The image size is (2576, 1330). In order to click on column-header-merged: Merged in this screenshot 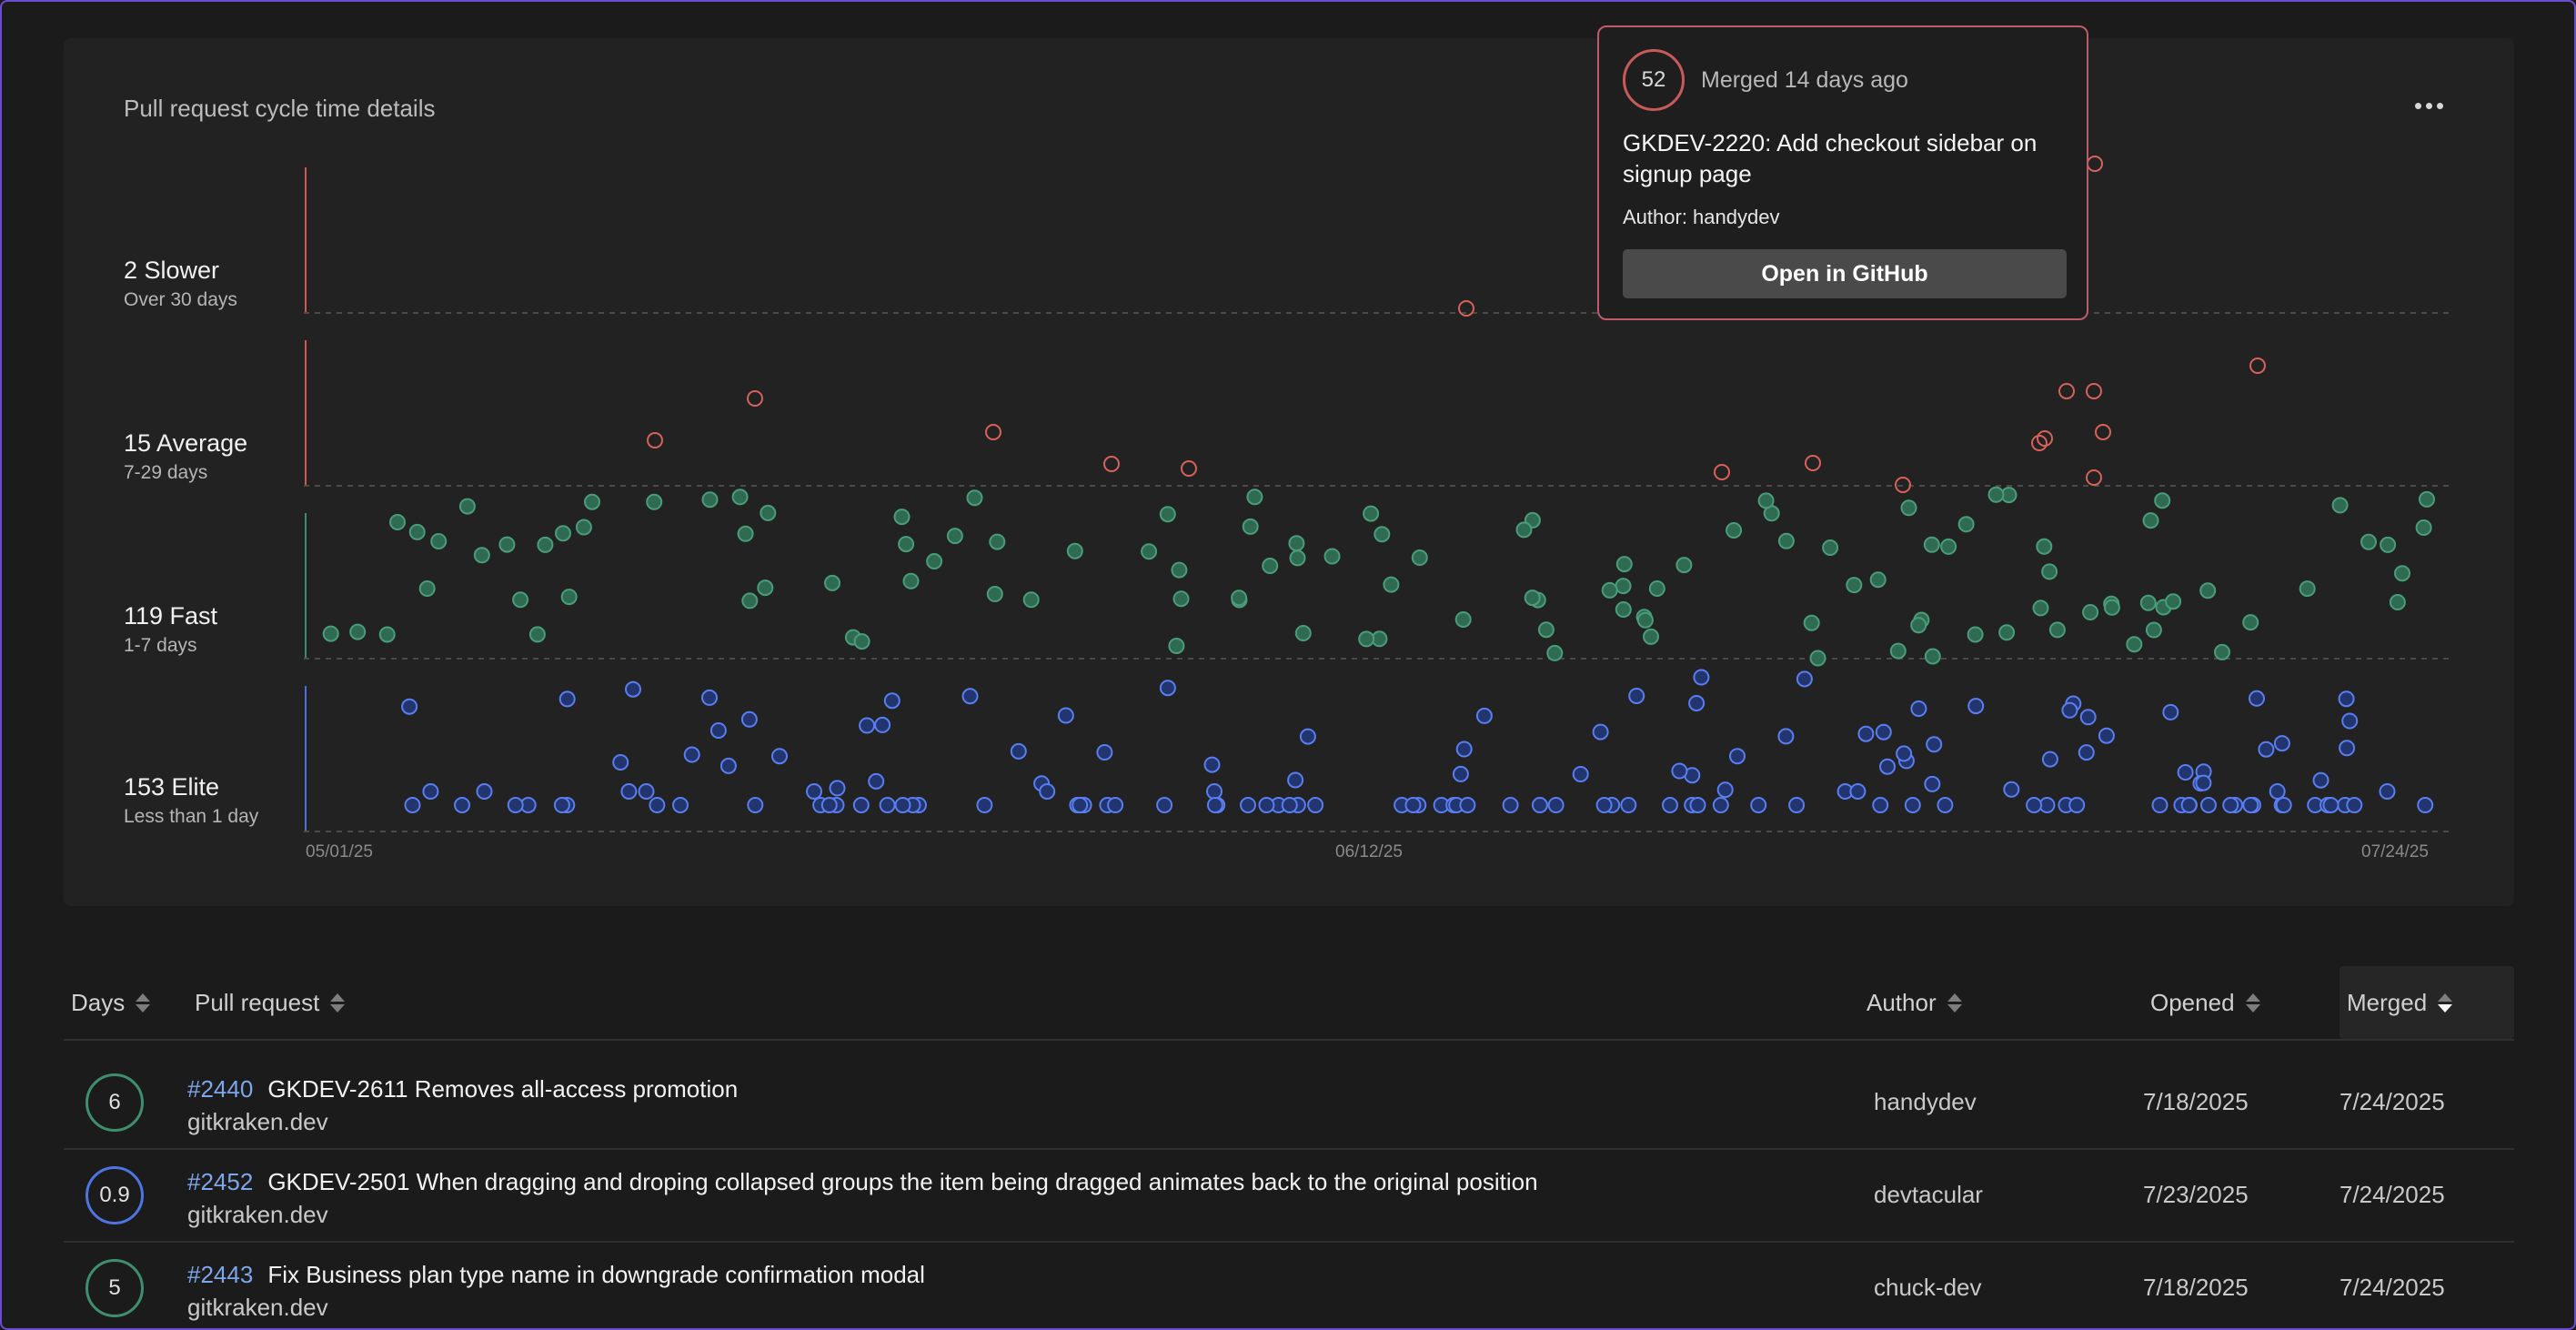, I will do `click(2427, 1002)`.